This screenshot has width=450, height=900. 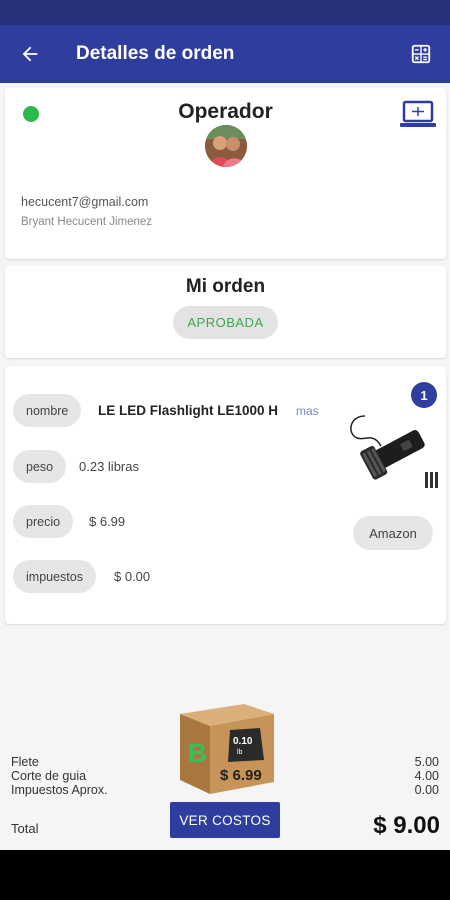 What do you see at coordinates (225, 286) in the screenshot?
I see `order-title: Mi orden` at bounding box center [225, 286].